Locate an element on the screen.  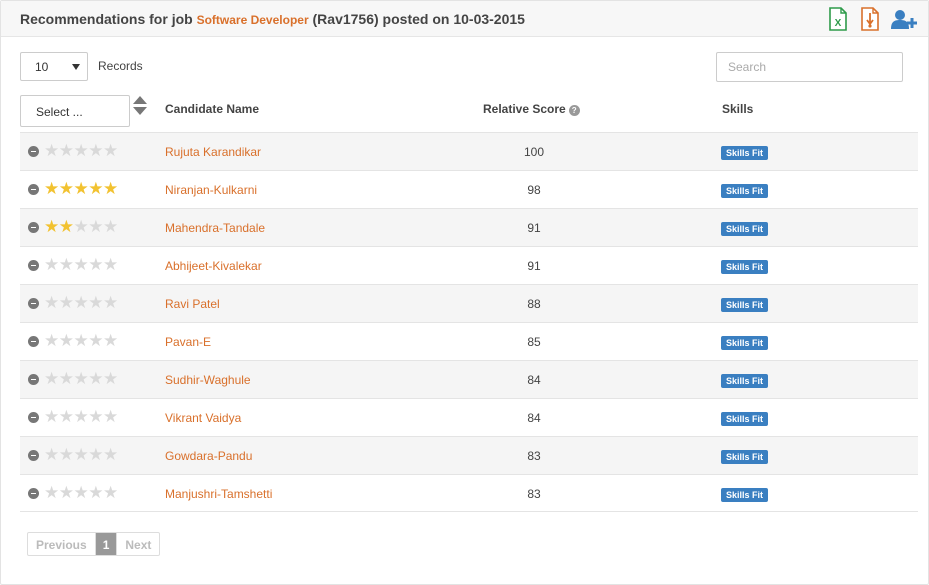
sort-down-icon is located at coordinates (140, 111).